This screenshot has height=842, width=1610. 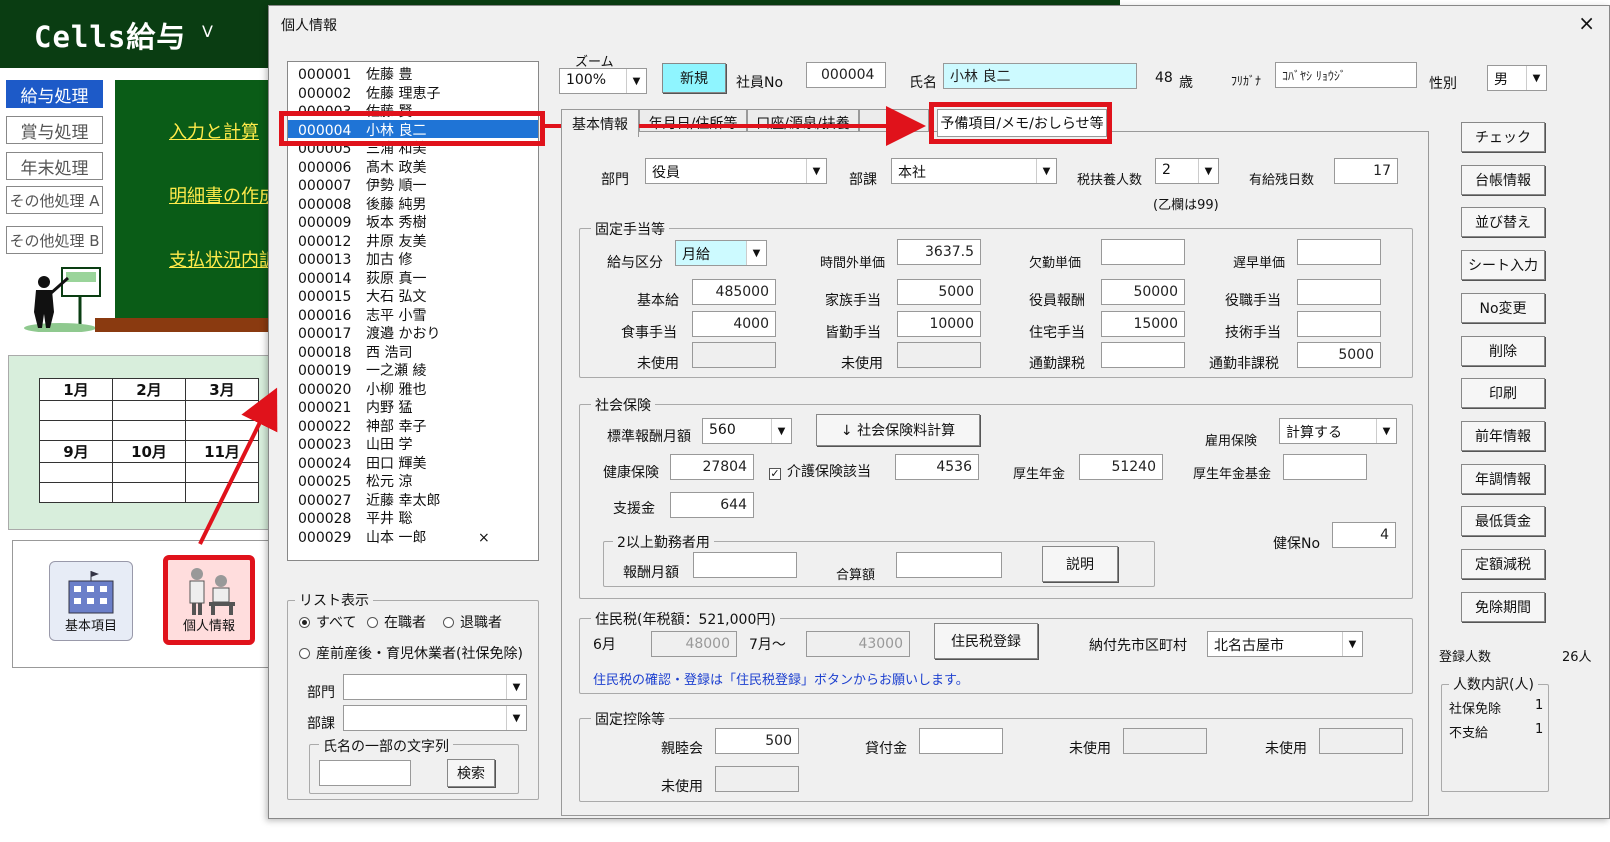 I want to click on radio-all: すべて, so click(x=327, y=622).